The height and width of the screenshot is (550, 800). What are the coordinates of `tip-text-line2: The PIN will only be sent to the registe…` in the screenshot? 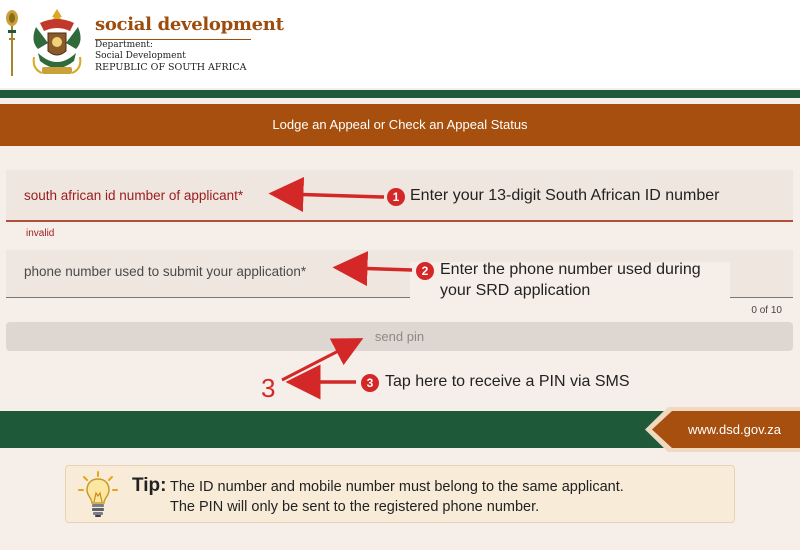 It's located at (355, 507).